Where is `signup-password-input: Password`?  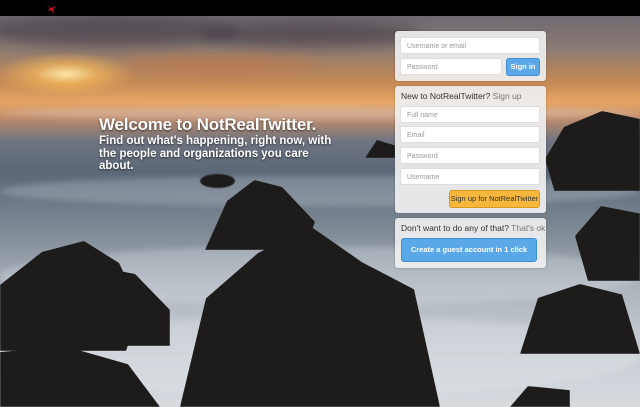 signup-password-input: Password is located at coordinates (470, 155).